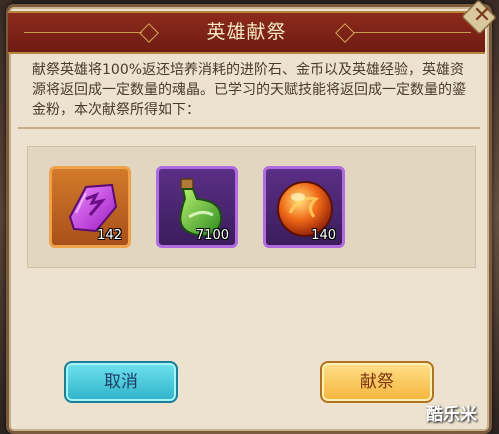 The image size is (499, 434). I want to click on title-ornament-line-right, so click(412, 32).